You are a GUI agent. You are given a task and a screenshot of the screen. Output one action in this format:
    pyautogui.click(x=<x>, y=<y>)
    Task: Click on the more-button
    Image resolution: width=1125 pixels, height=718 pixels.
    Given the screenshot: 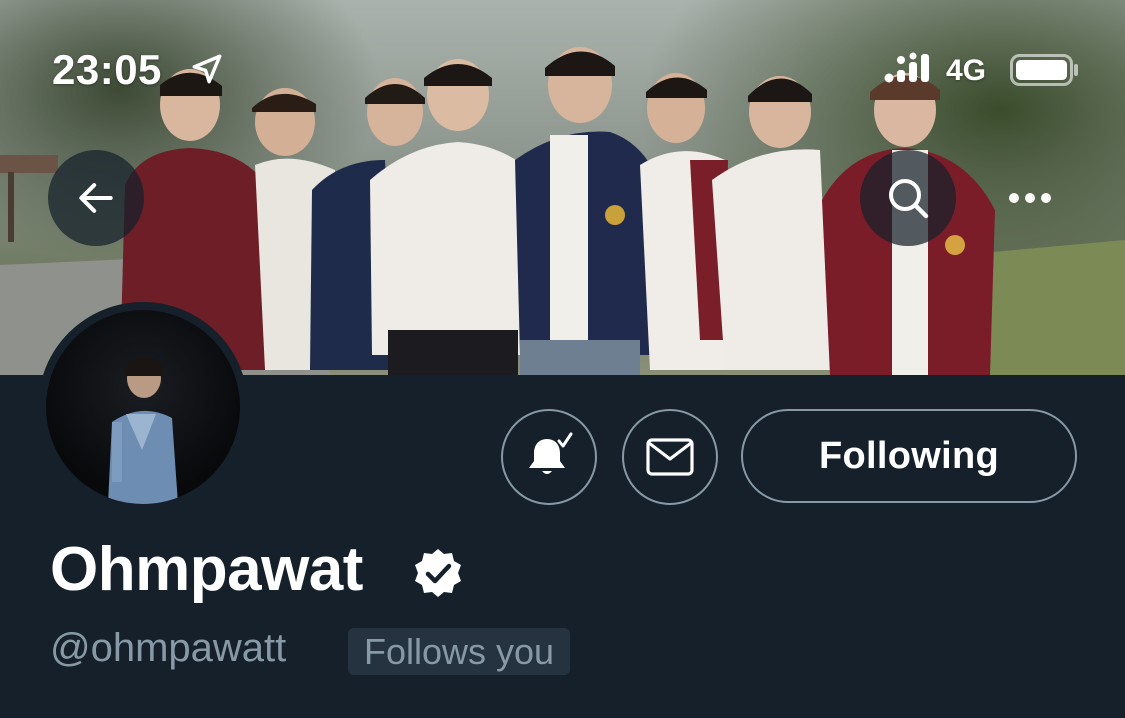 What is the action you would take?
    pyautogui.click(x=1030, y=198)
    